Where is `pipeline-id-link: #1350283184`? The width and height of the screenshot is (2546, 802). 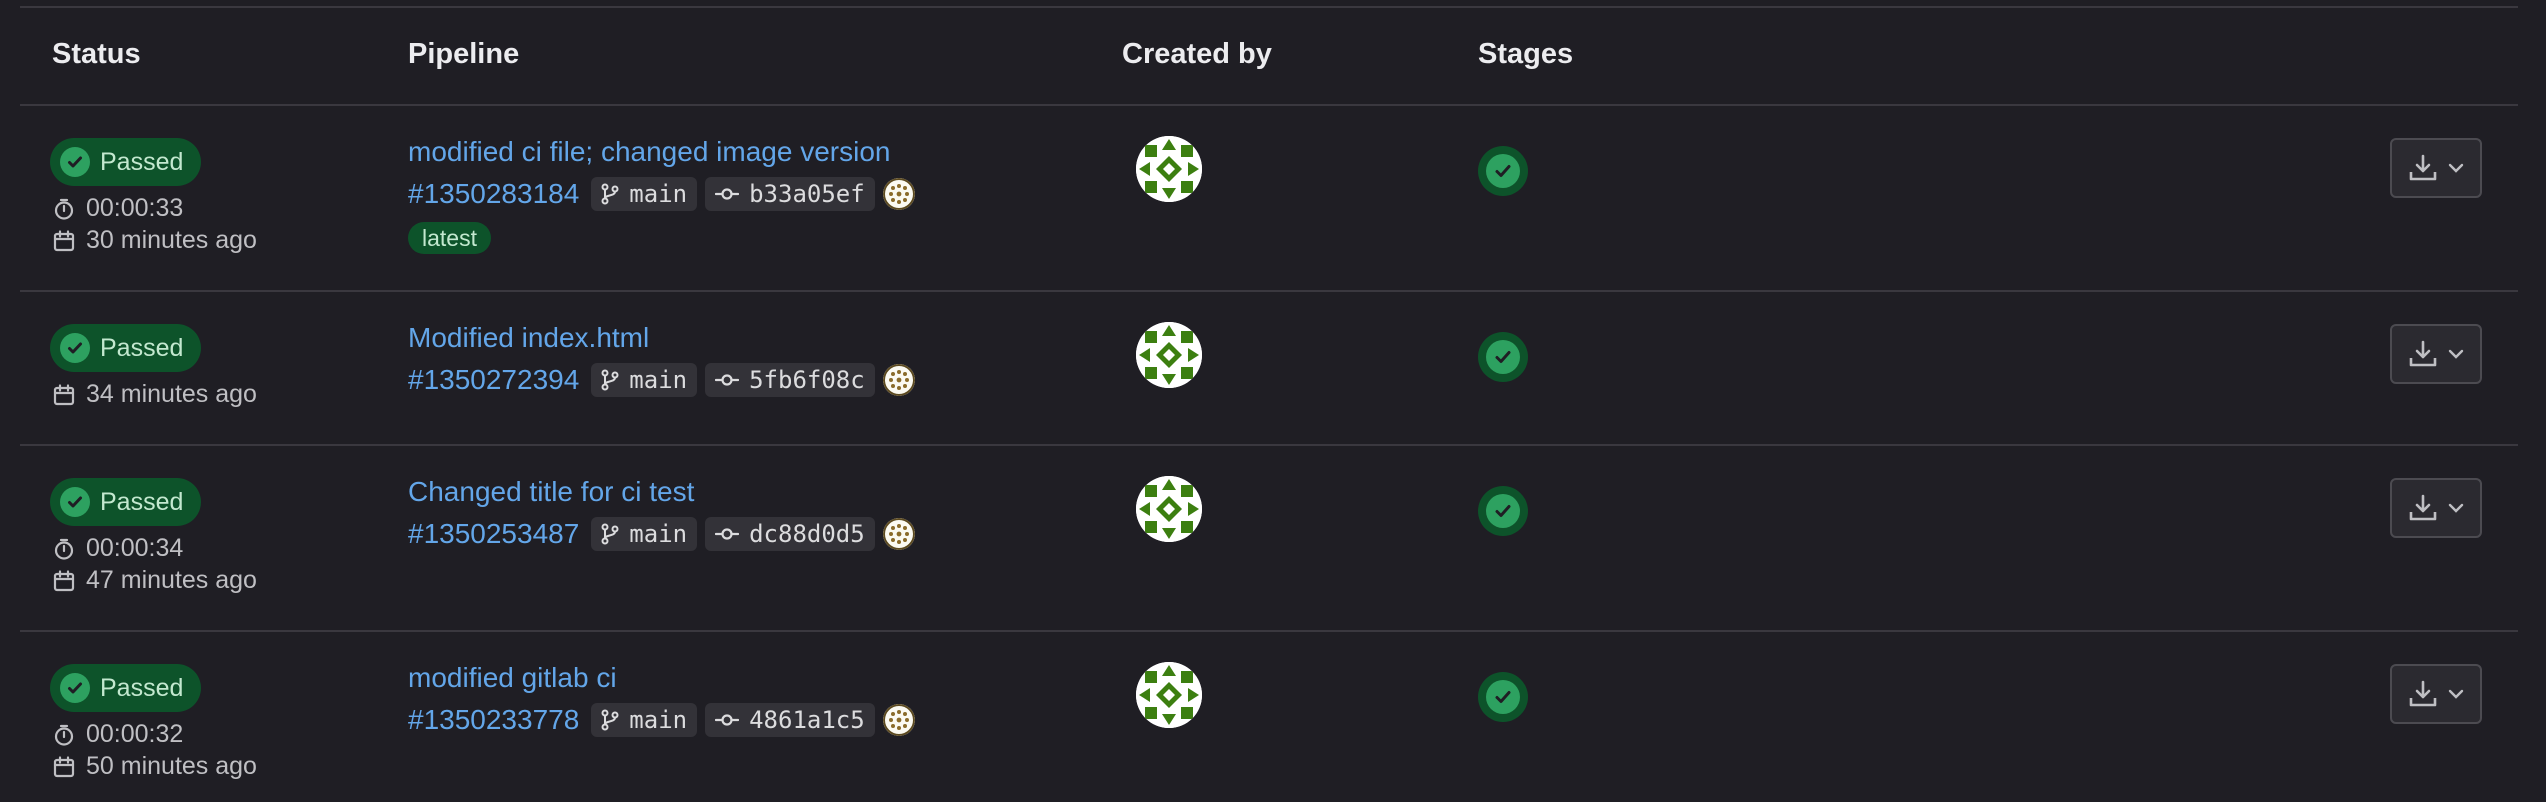 pipeline-id-link: #1350283184 is located at coordinates (493, 194).